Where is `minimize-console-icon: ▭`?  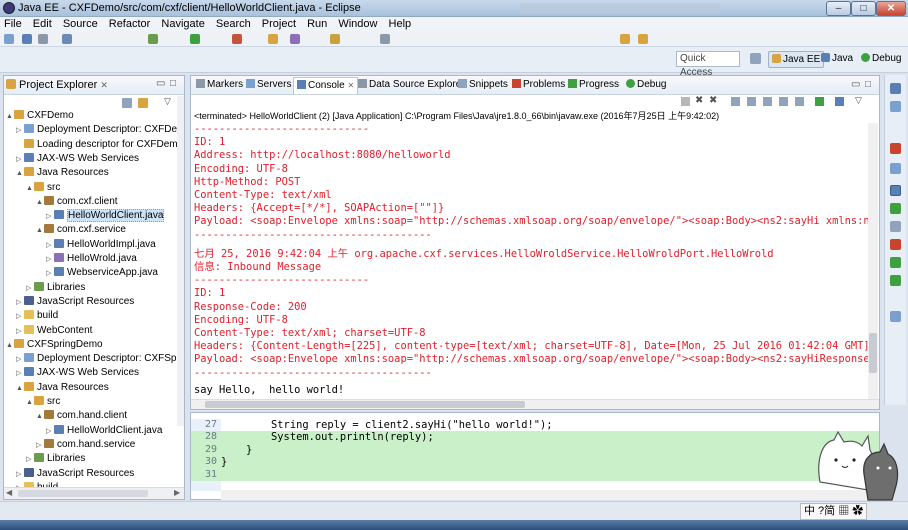
minimize-console-icon: ▭ is located at coordinates (855, 84).